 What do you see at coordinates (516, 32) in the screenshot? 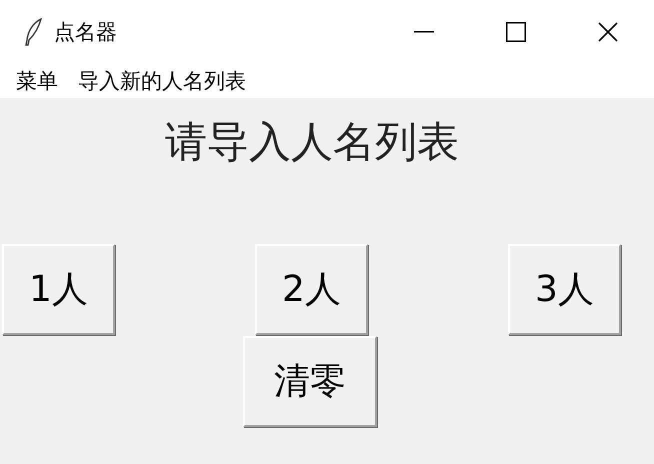
I see `maximize-icon` at bounding box center [516, 32].